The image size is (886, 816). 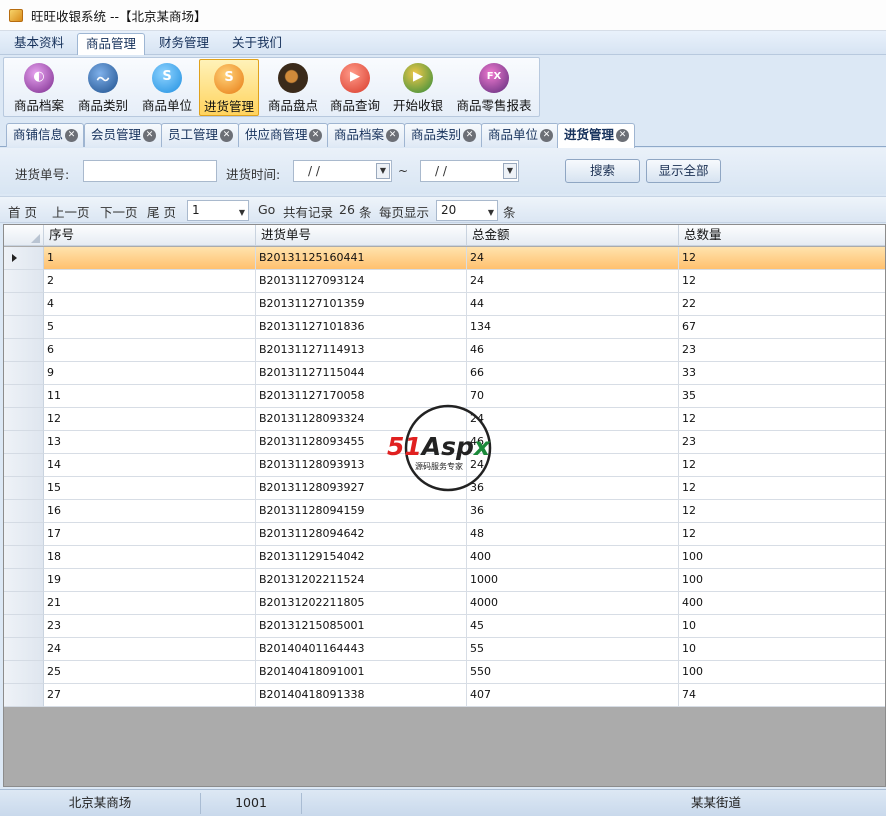 I want to click on cell-serial: 19, so click(x=150, y=580).